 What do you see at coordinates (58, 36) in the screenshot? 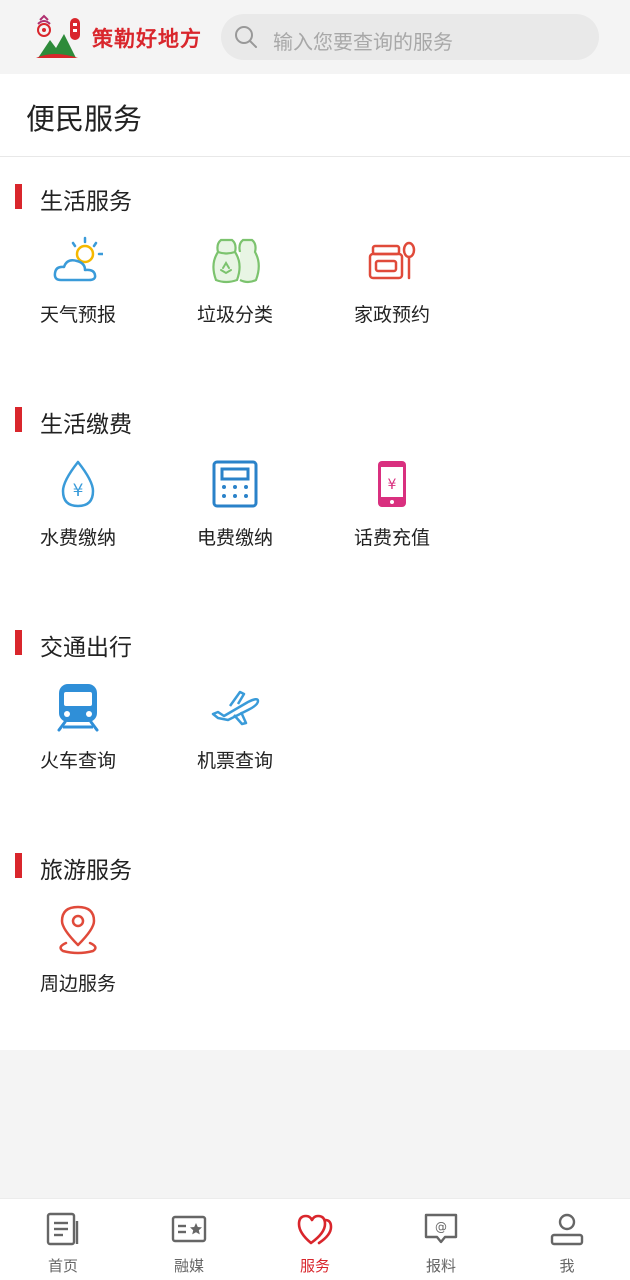
I see `logo-mark-icon` at bounding box center [58, 36].